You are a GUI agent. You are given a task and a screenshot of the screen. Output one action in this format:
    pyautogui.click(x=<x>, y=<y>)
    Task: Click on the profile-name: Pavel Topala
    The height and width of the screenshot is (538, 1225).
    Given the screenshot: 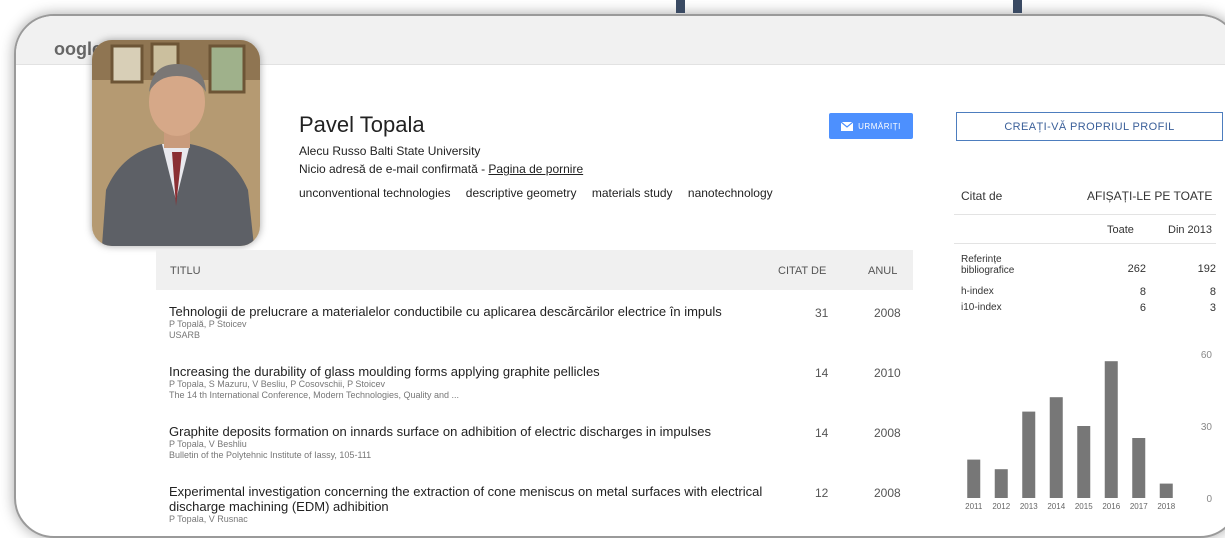 What is the action you would take?
    pyautogui.click(x=362, y=124)
    